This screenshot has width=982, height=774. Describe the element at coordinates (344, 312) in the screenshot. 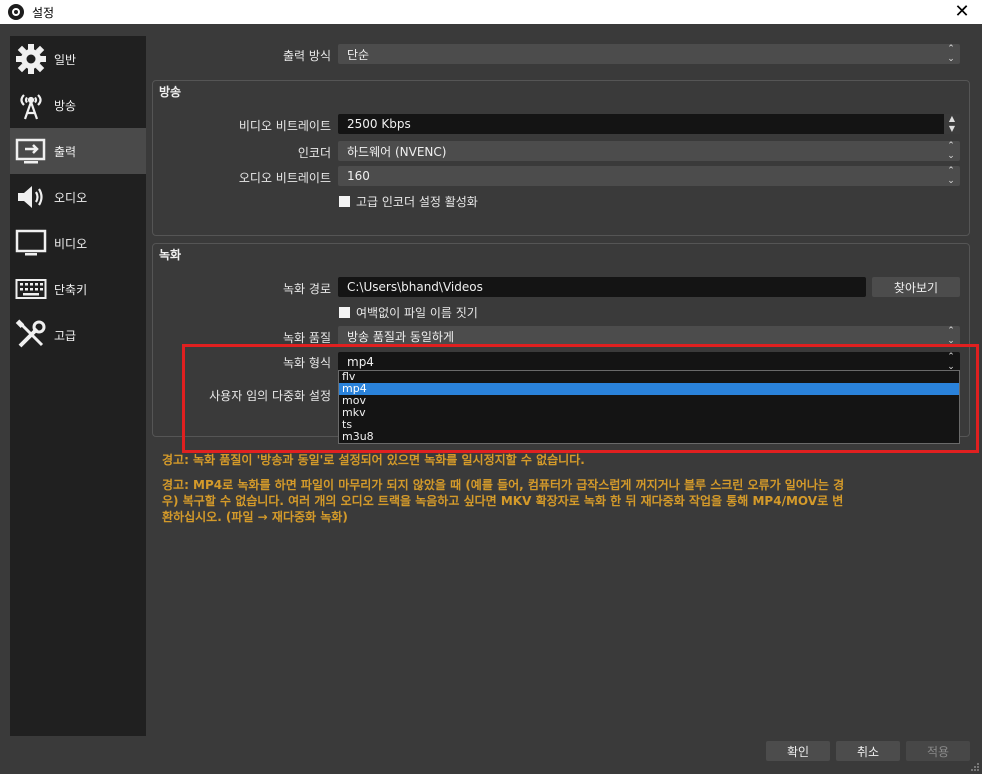

I see `no-space-checkbox` at that location.